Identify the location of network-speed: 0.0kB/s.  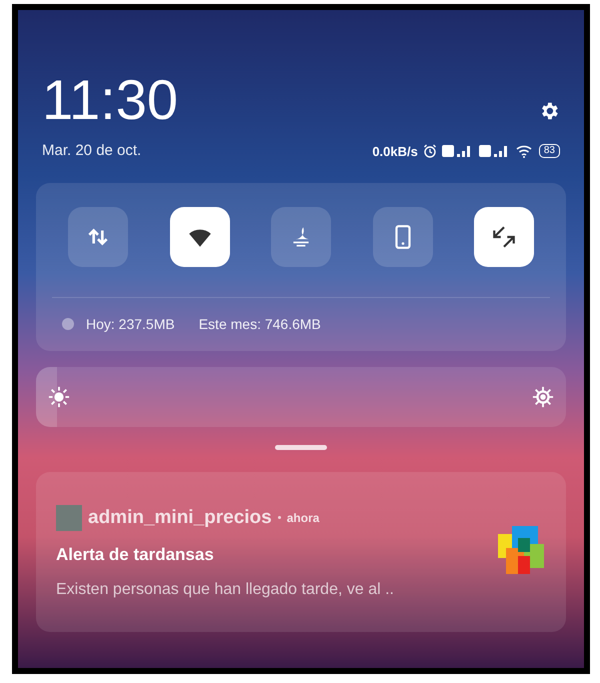
(395, 151).